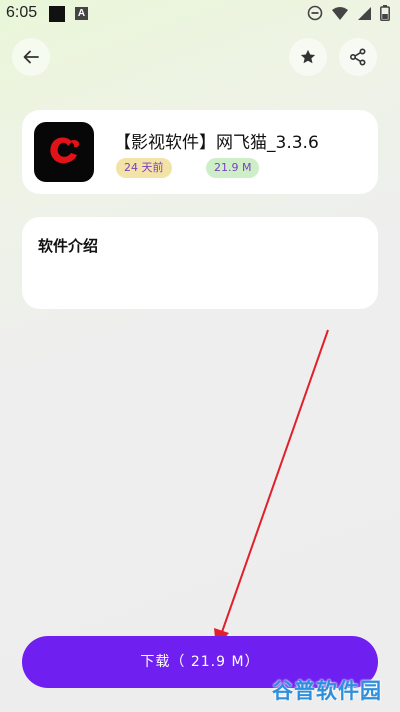 The image size is (400, 712). What do you see at coordinates (271, 488) in the screenshot?
I see `annotation-arrow` at bounding box center [271, 488].